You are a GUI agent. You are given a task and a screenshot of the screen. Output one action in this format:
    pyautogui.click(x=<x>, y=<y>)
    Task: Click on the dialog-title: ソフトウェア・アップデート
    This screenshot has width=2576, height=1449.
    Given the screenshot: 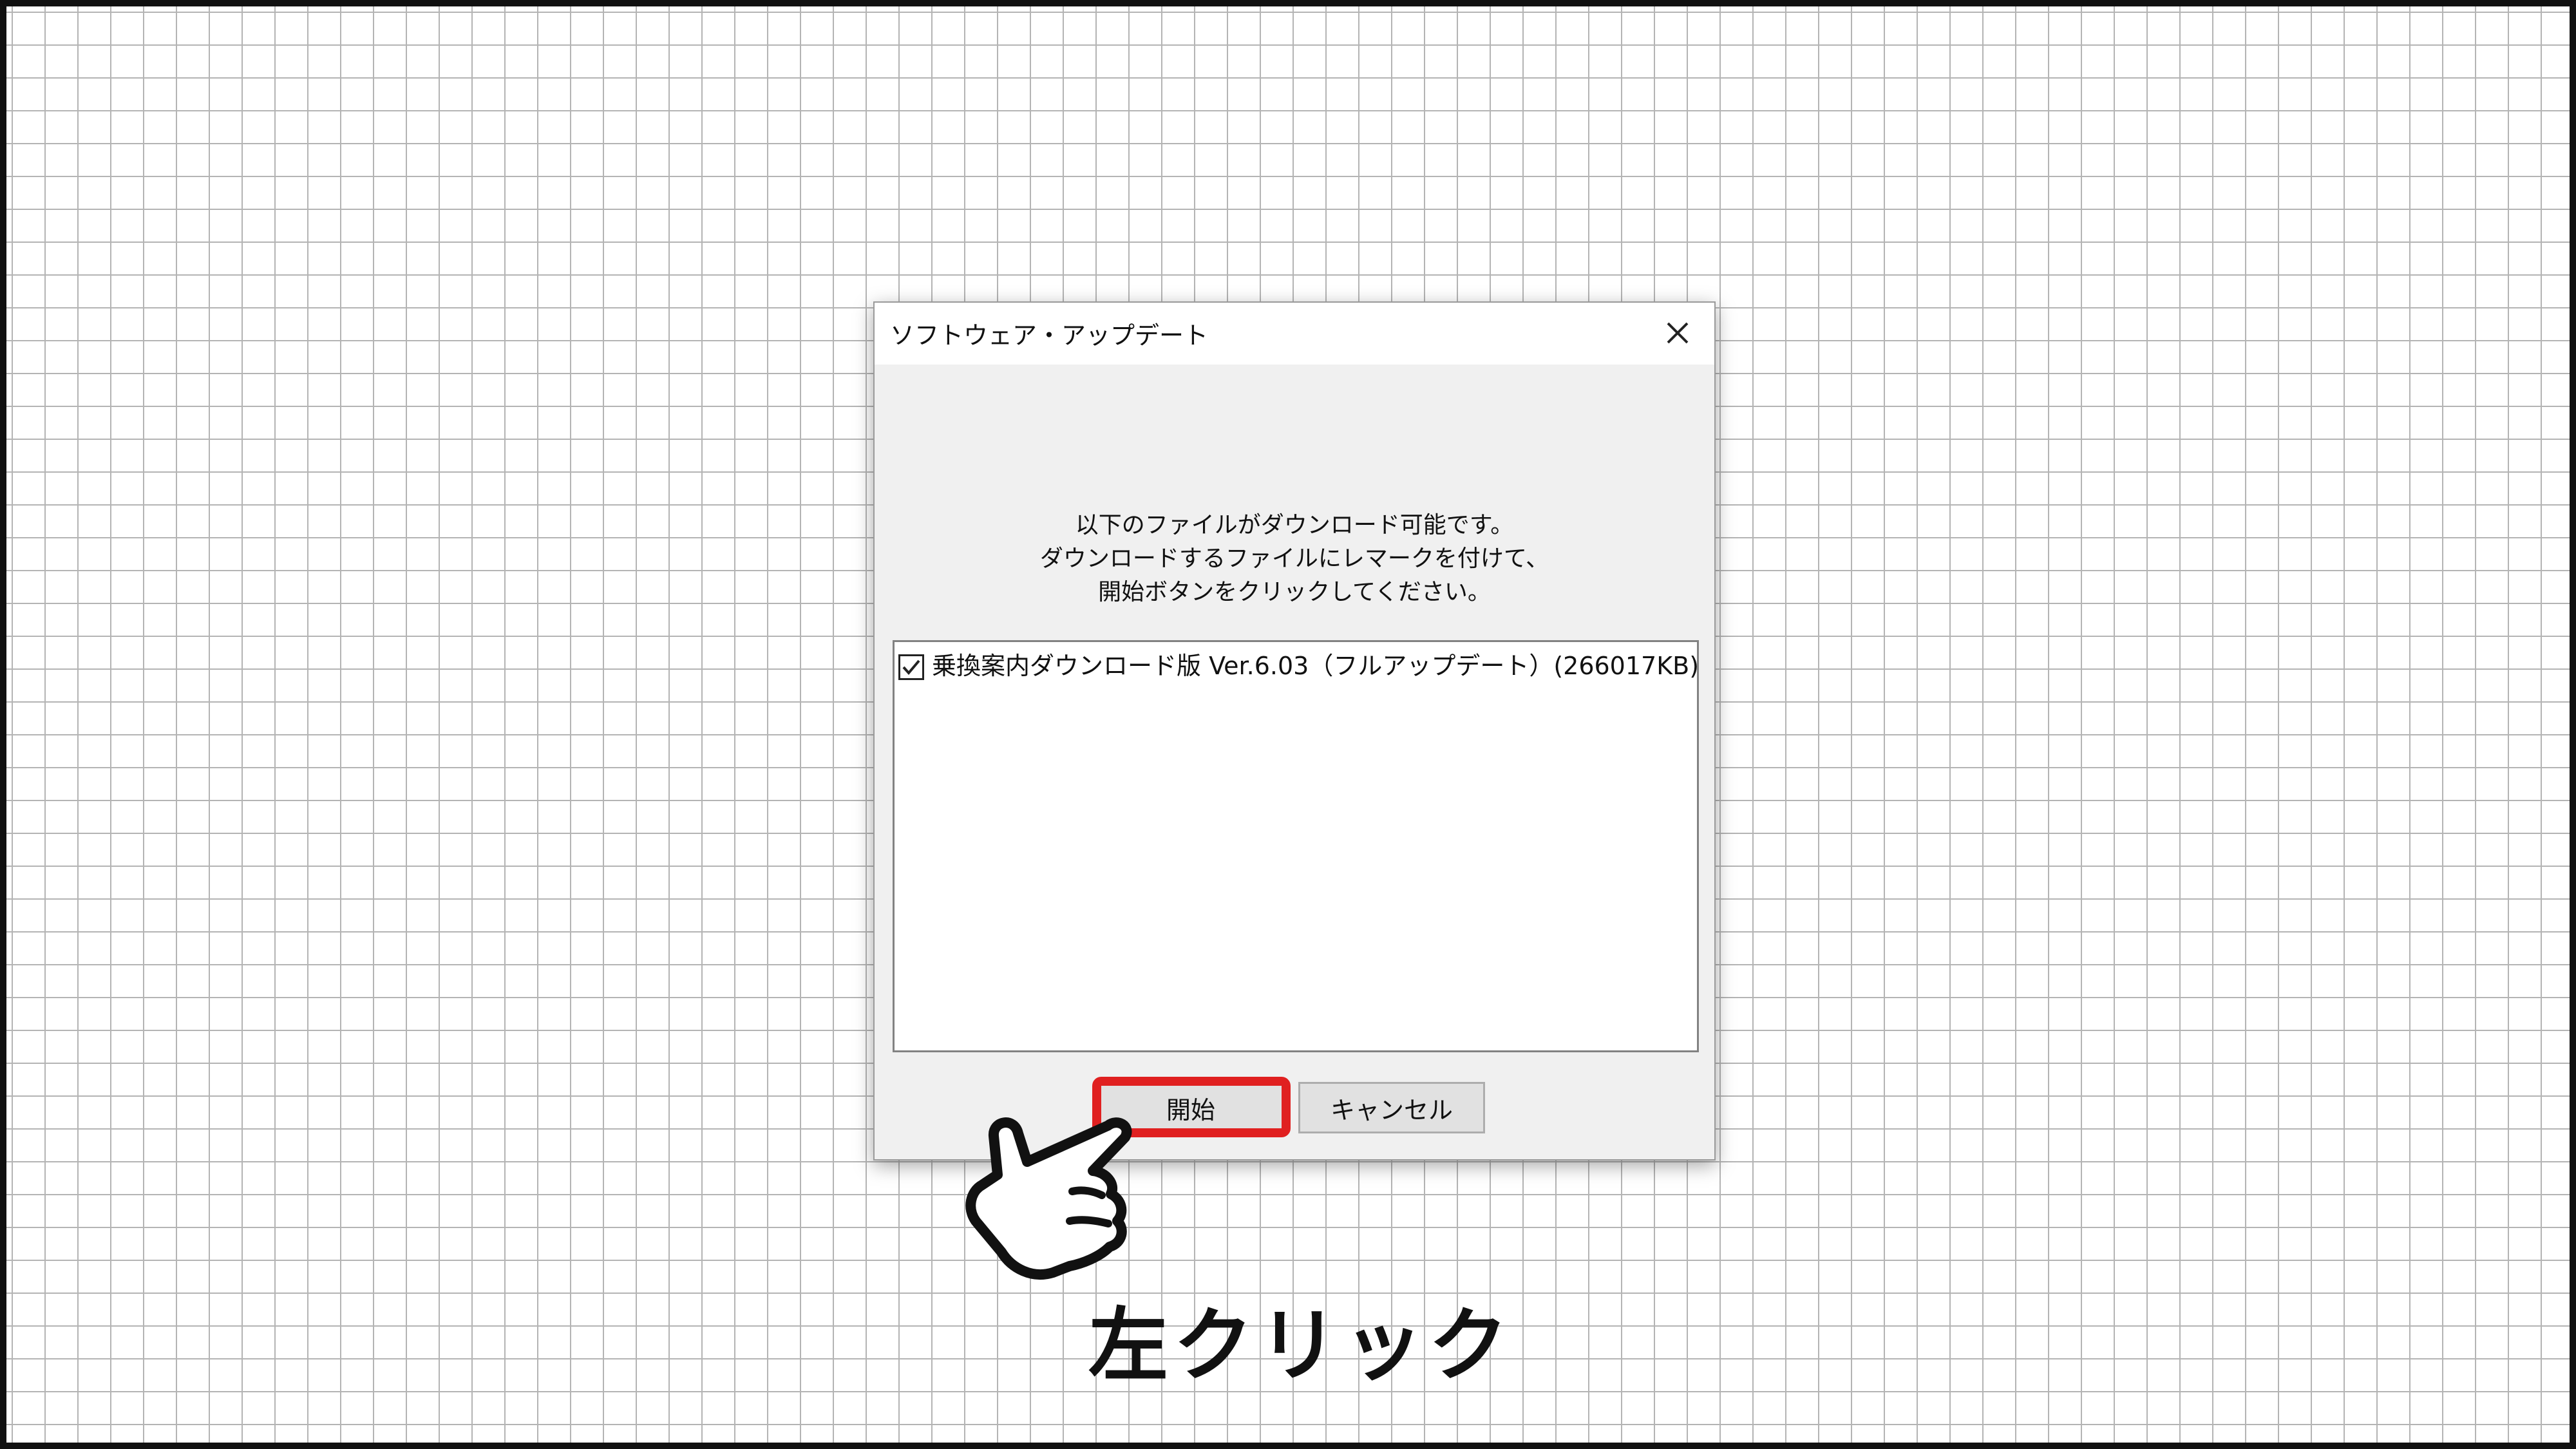 What is the action you would take?
    pyautogui.click(x=1049, y=335)
    